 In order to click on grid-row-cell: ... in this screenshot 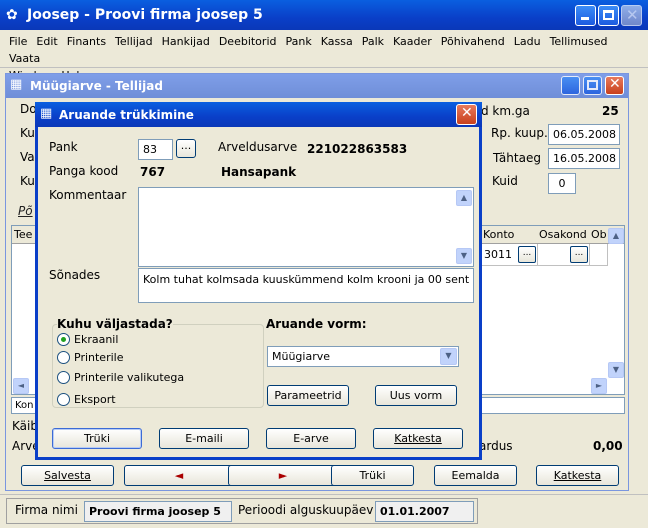, I will do `click(564, 255)`.